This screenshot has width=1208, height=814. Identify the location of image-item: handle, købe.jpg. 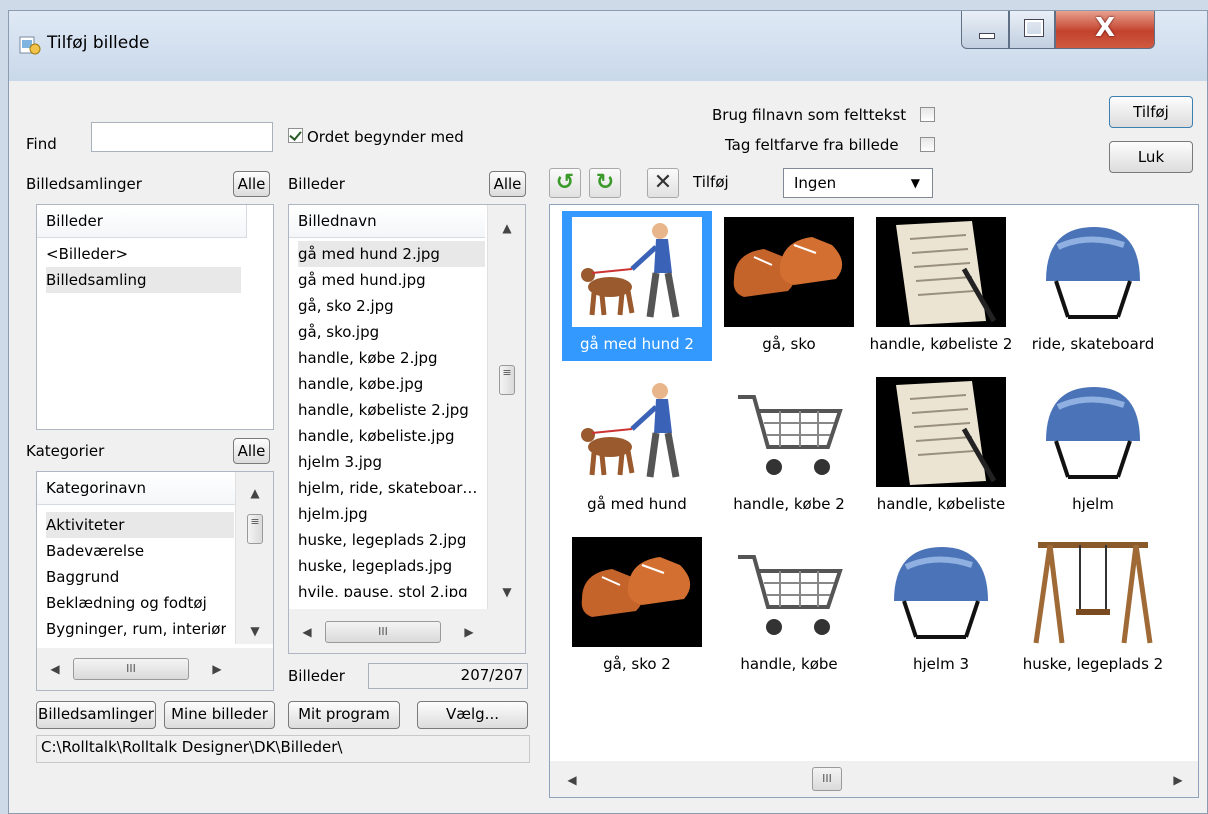
(360, 384).